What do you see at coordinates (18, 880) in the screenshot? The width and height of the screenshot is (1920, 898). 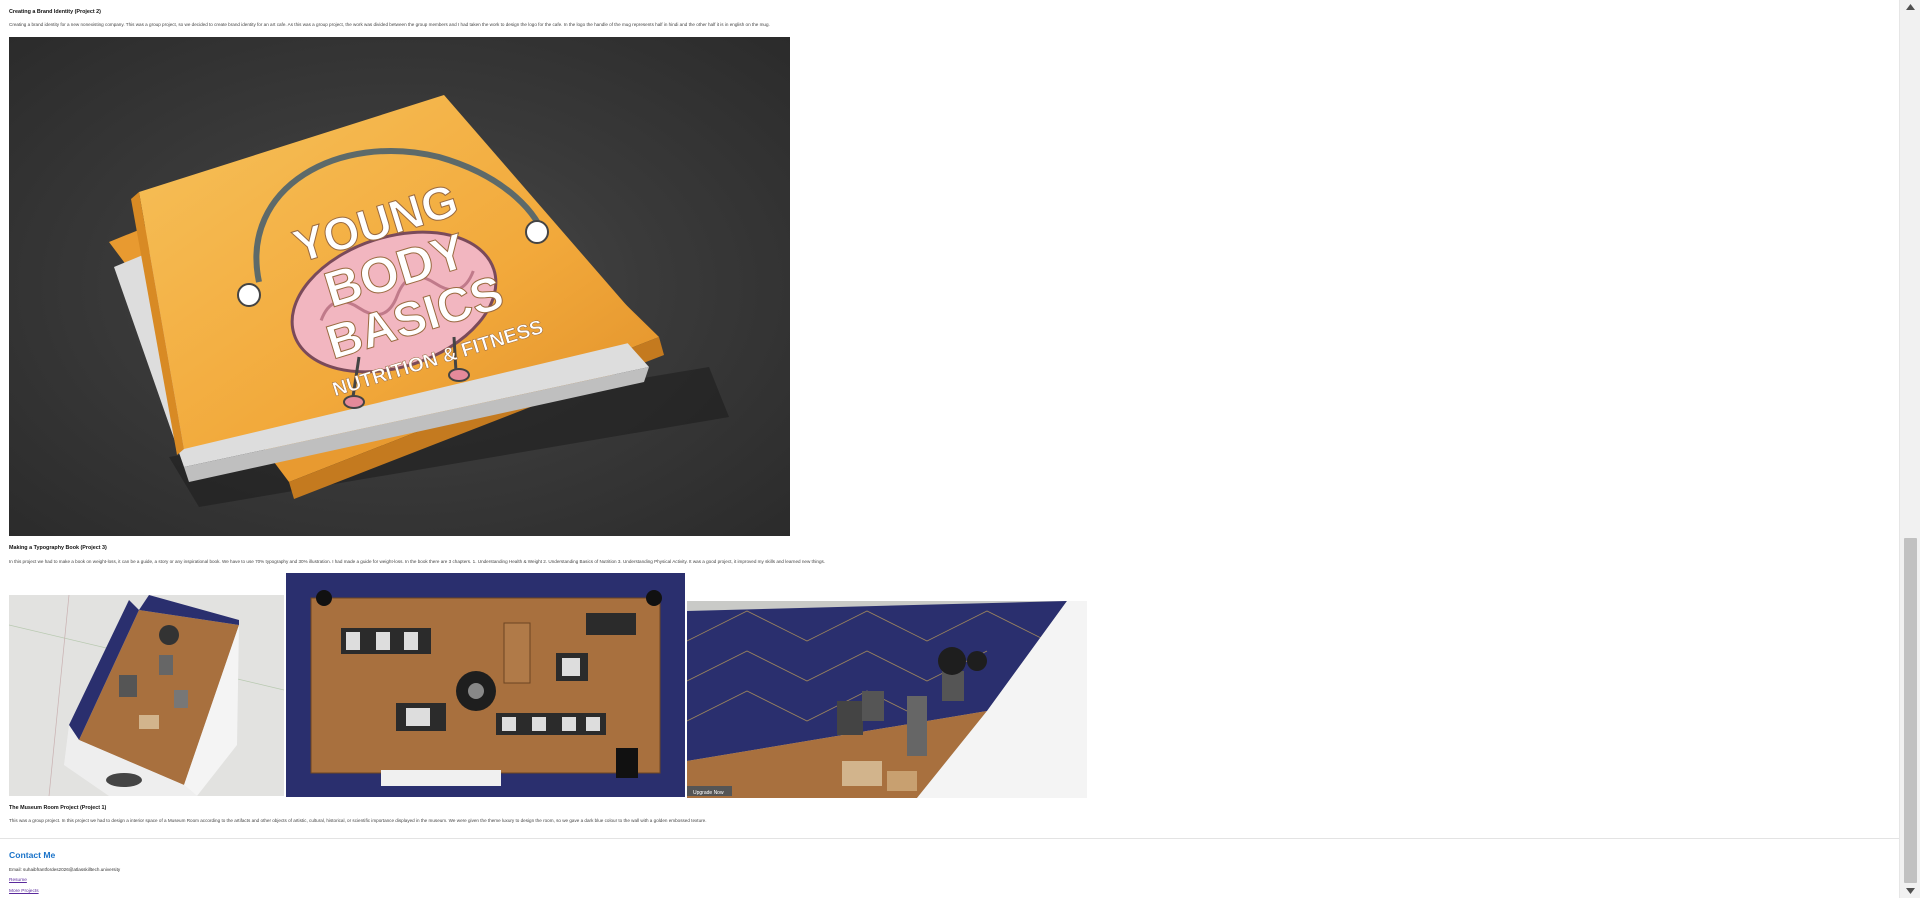 I see `resume-link: Resume` at bounding box center [18, 880].